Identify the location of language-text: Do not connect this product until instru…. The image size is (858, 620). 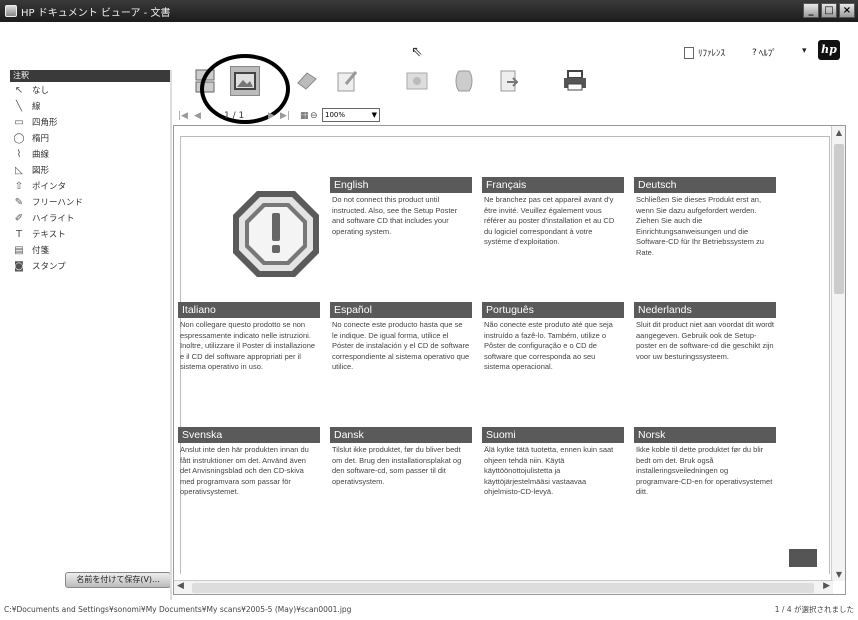
(395, 215).